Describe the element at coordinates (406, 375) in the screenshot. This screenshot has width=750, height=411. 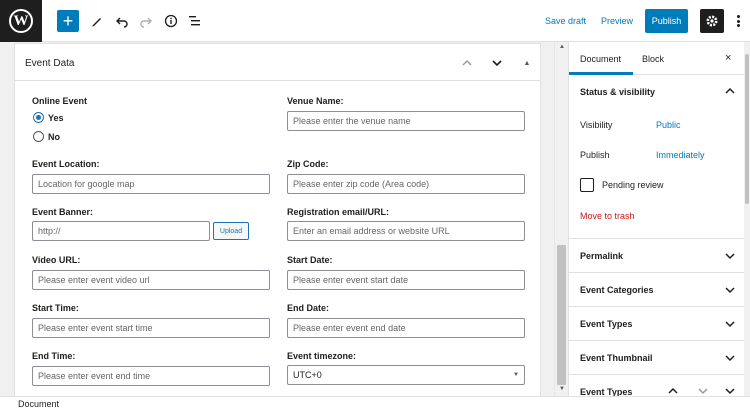
I see `timezone-select: UTC+0 ▼` at that location.